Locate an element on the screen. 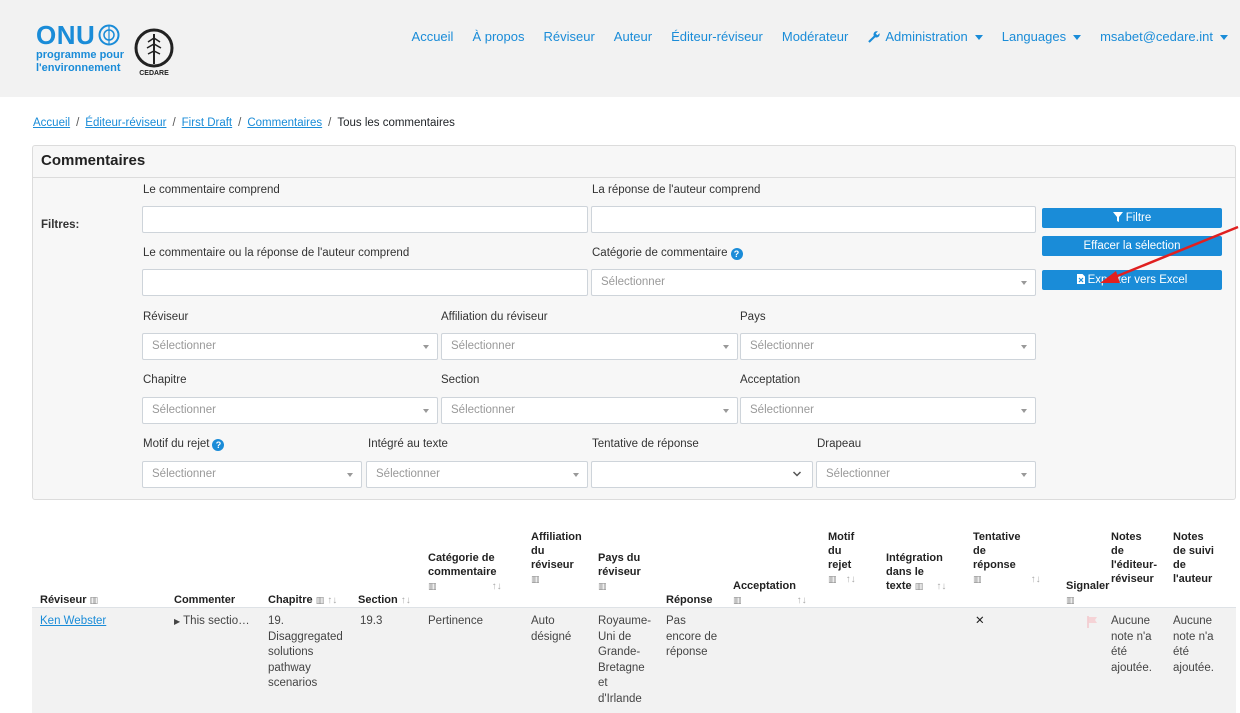 Image resolution: width=1240 pixels, height=713 pixels. col-header-country: Pays du réviseur ▥ is located at coordinates (619, 572).